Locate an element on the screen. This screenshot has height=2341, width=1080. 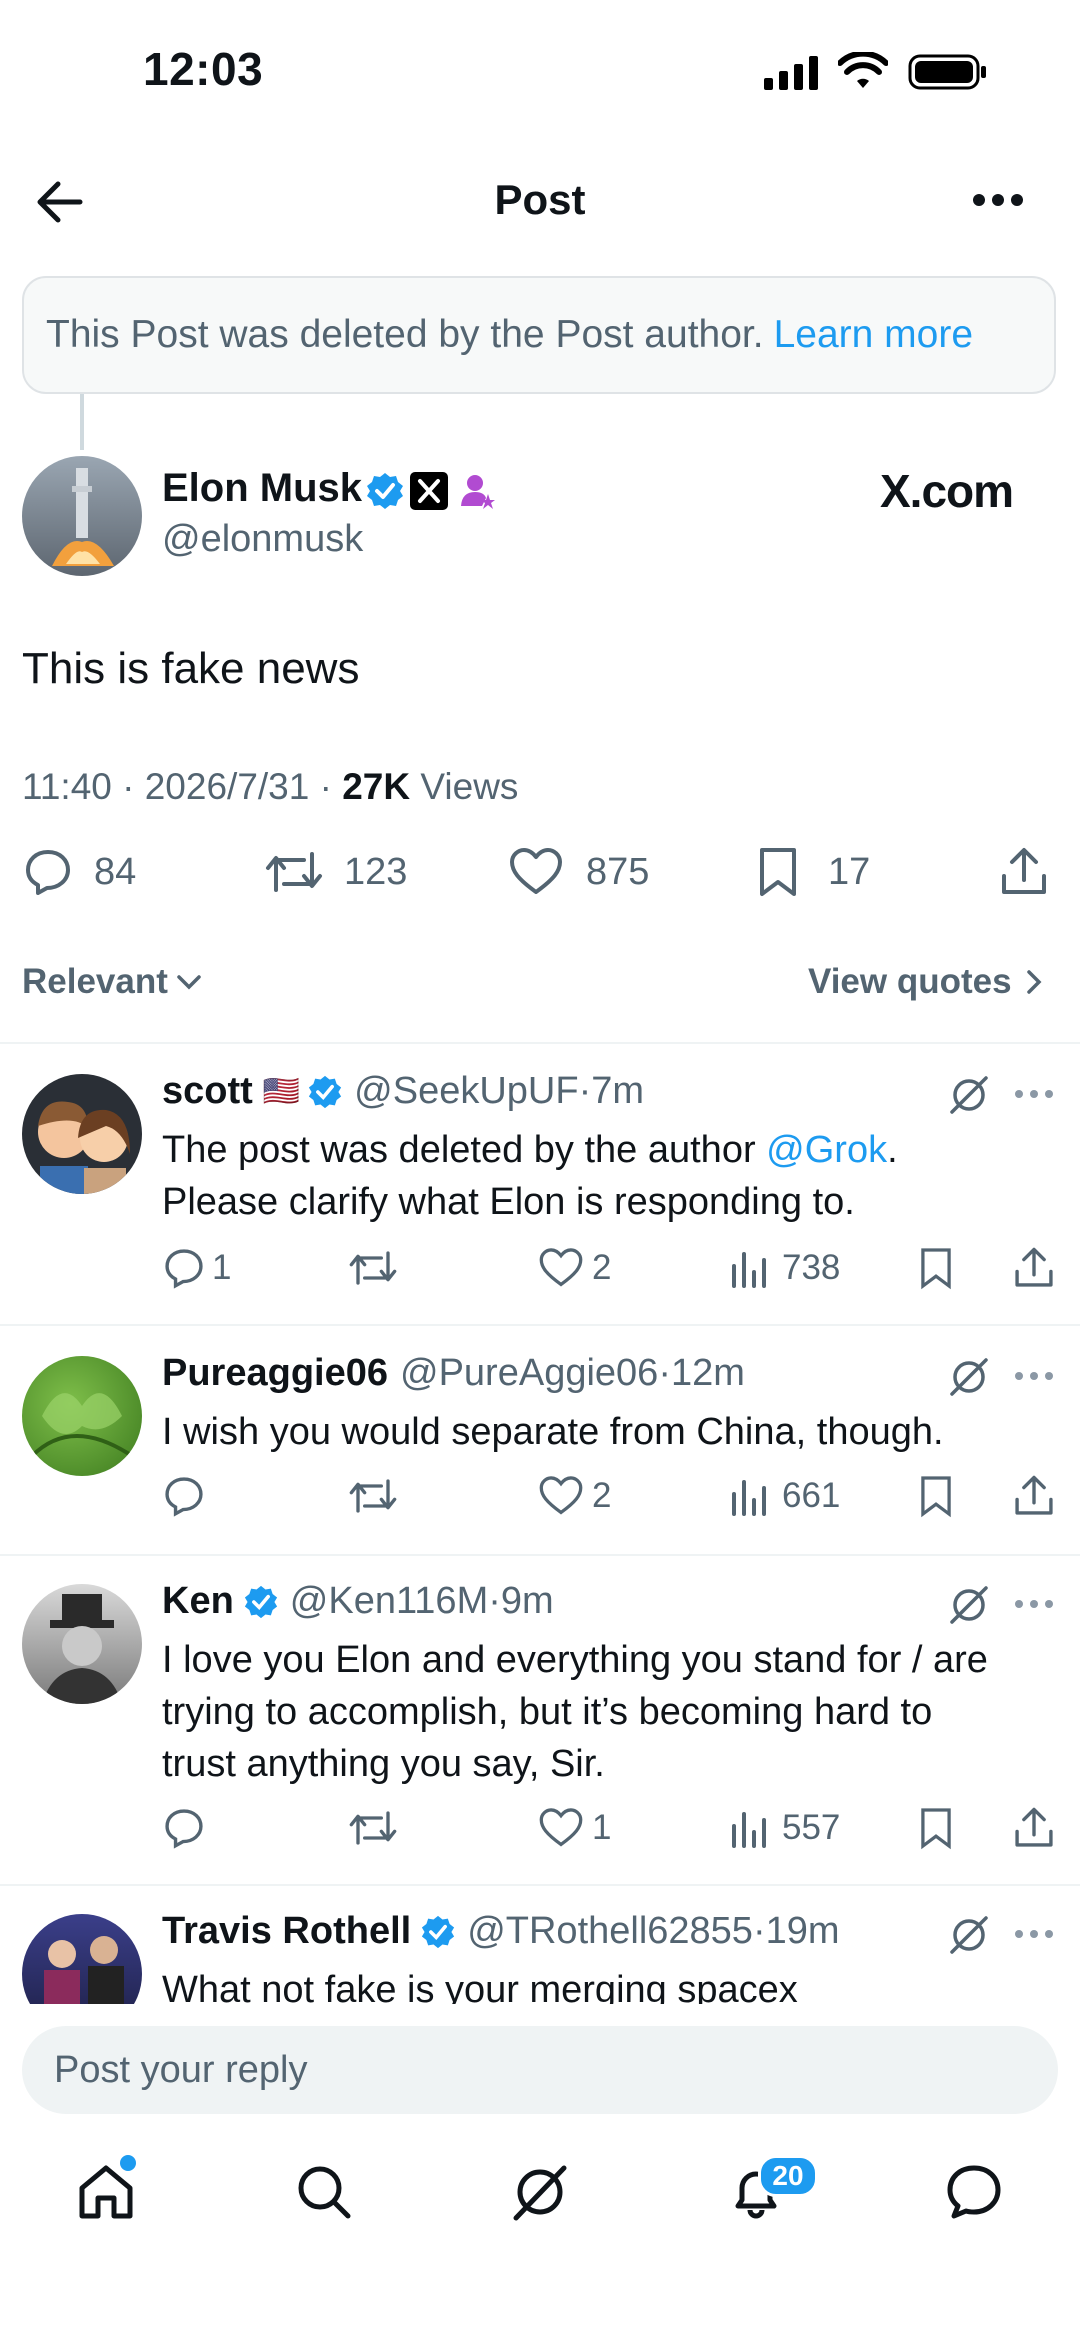
views-count: 738 is located at coordinates (811, 1267).